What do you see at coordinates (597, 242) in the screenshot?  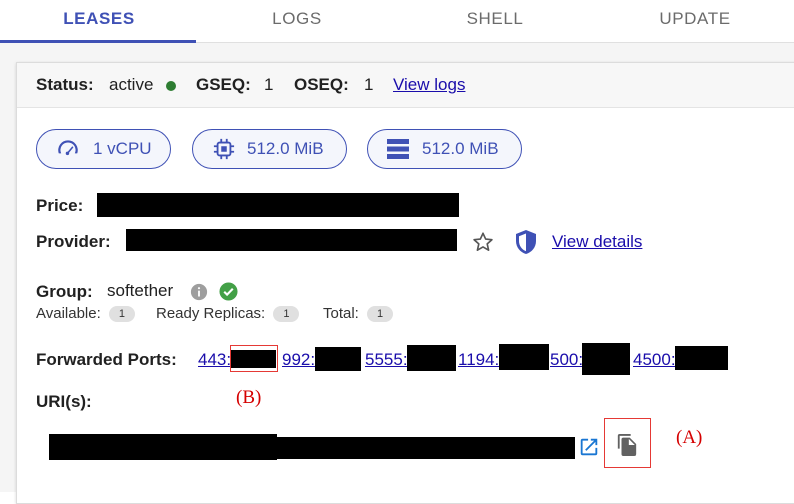 I see `view-details-link: View details` at bounding box center [597, 242].